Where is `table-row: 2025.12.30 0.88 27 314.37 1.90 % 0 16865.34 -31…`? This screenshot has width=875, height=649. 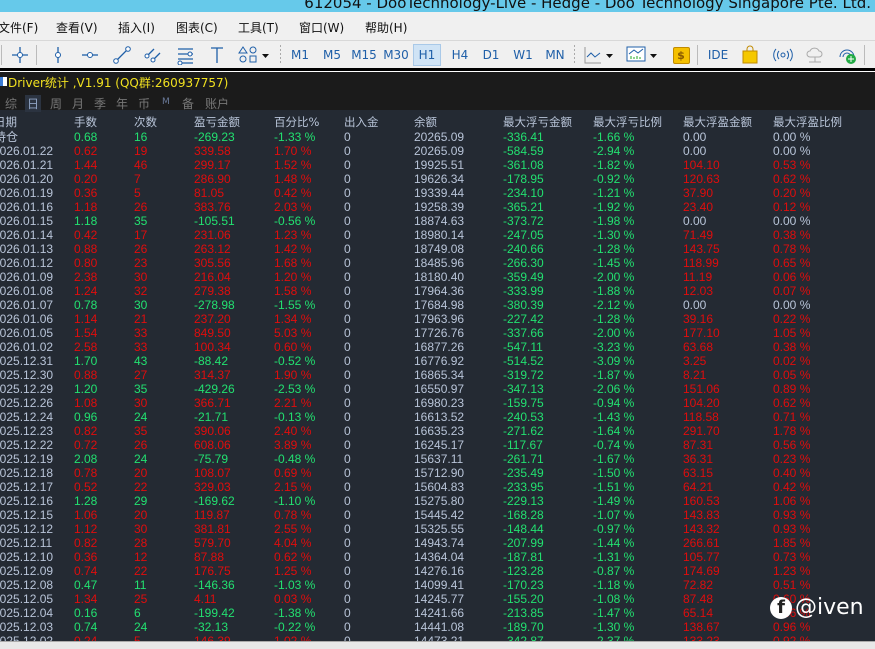 table-row: 2025.12.30 0.88 27 314.37 1.90 % 0 16865.34 -31… is located at coordinates (437, 375).